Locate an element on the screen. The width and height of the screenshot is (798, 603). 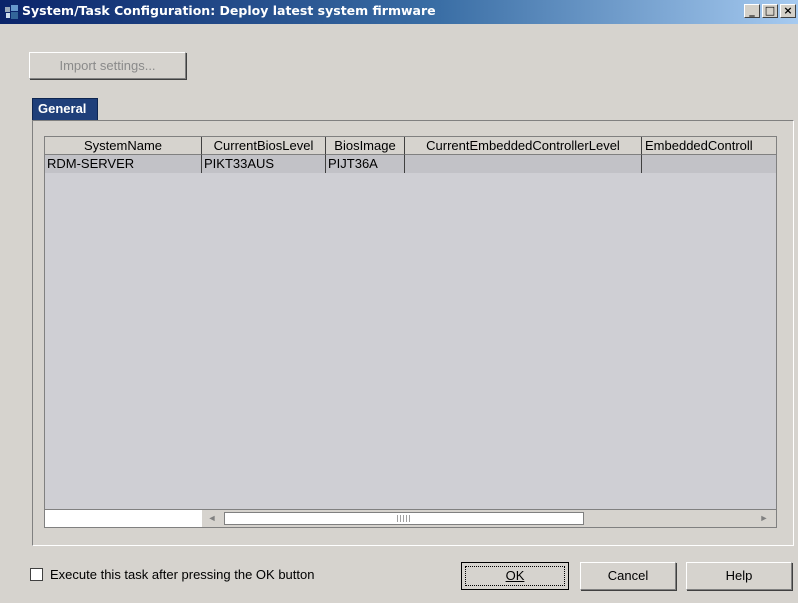
column-header-biosimage: BiosImage is located at coordinates (365, 146).